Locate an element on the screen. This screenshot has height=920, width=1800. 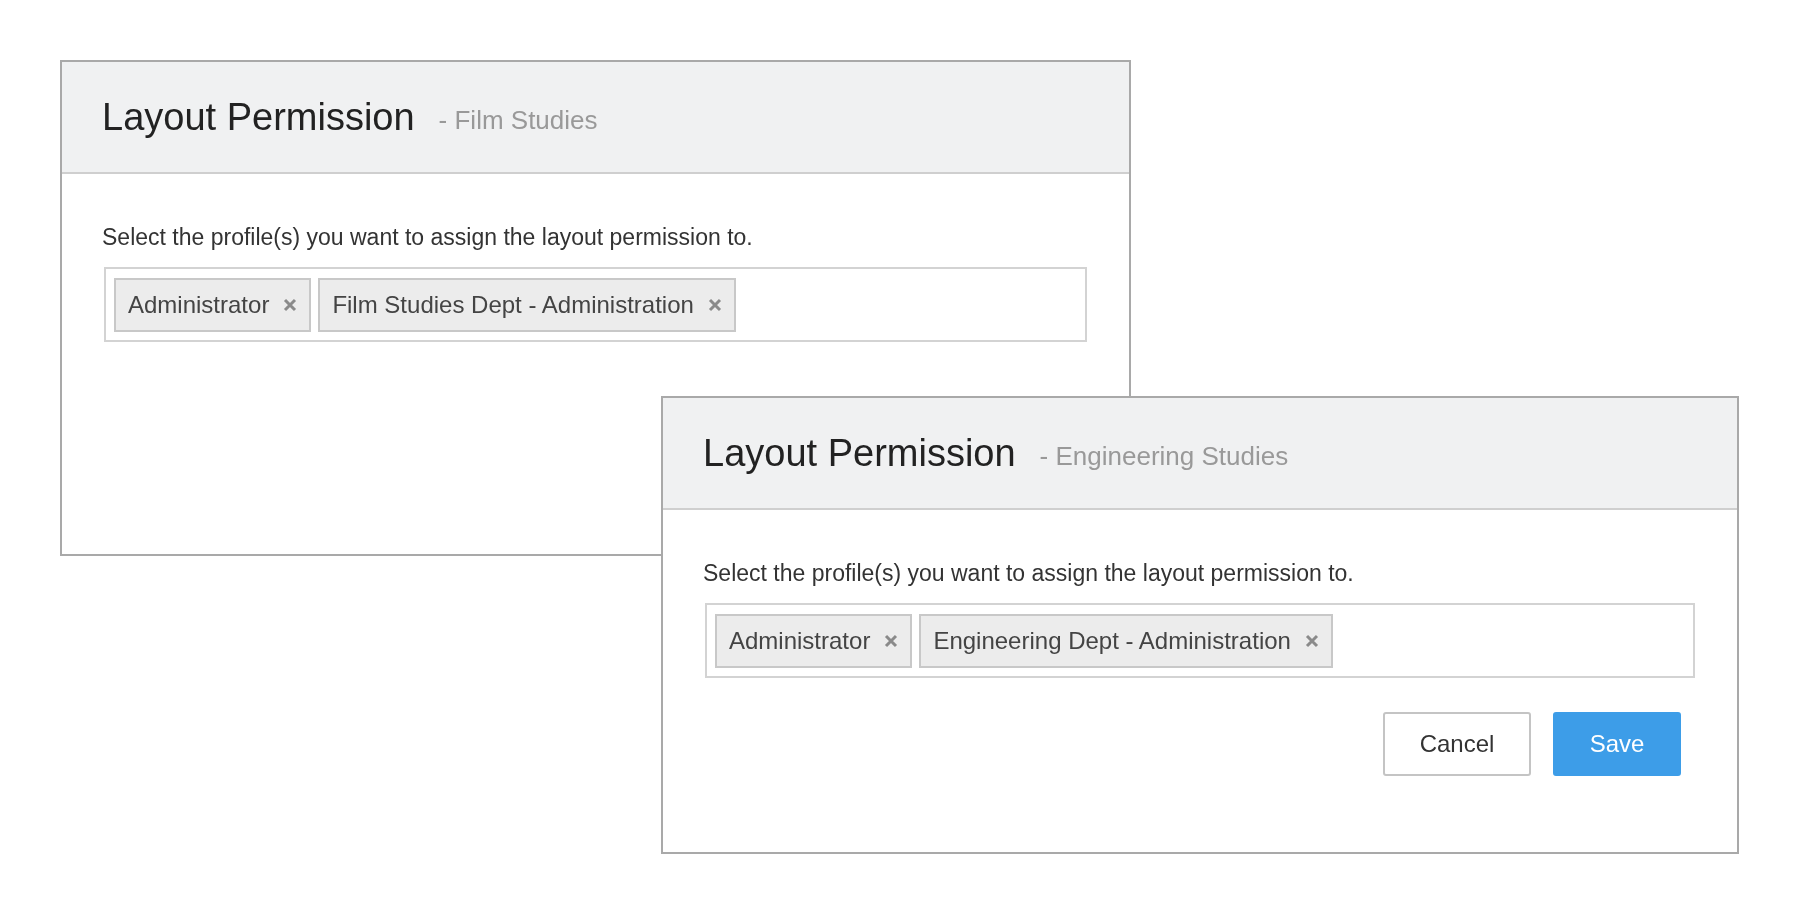
tag-label: Engineering Dept - Administration is located at coordinates (1112, 640).